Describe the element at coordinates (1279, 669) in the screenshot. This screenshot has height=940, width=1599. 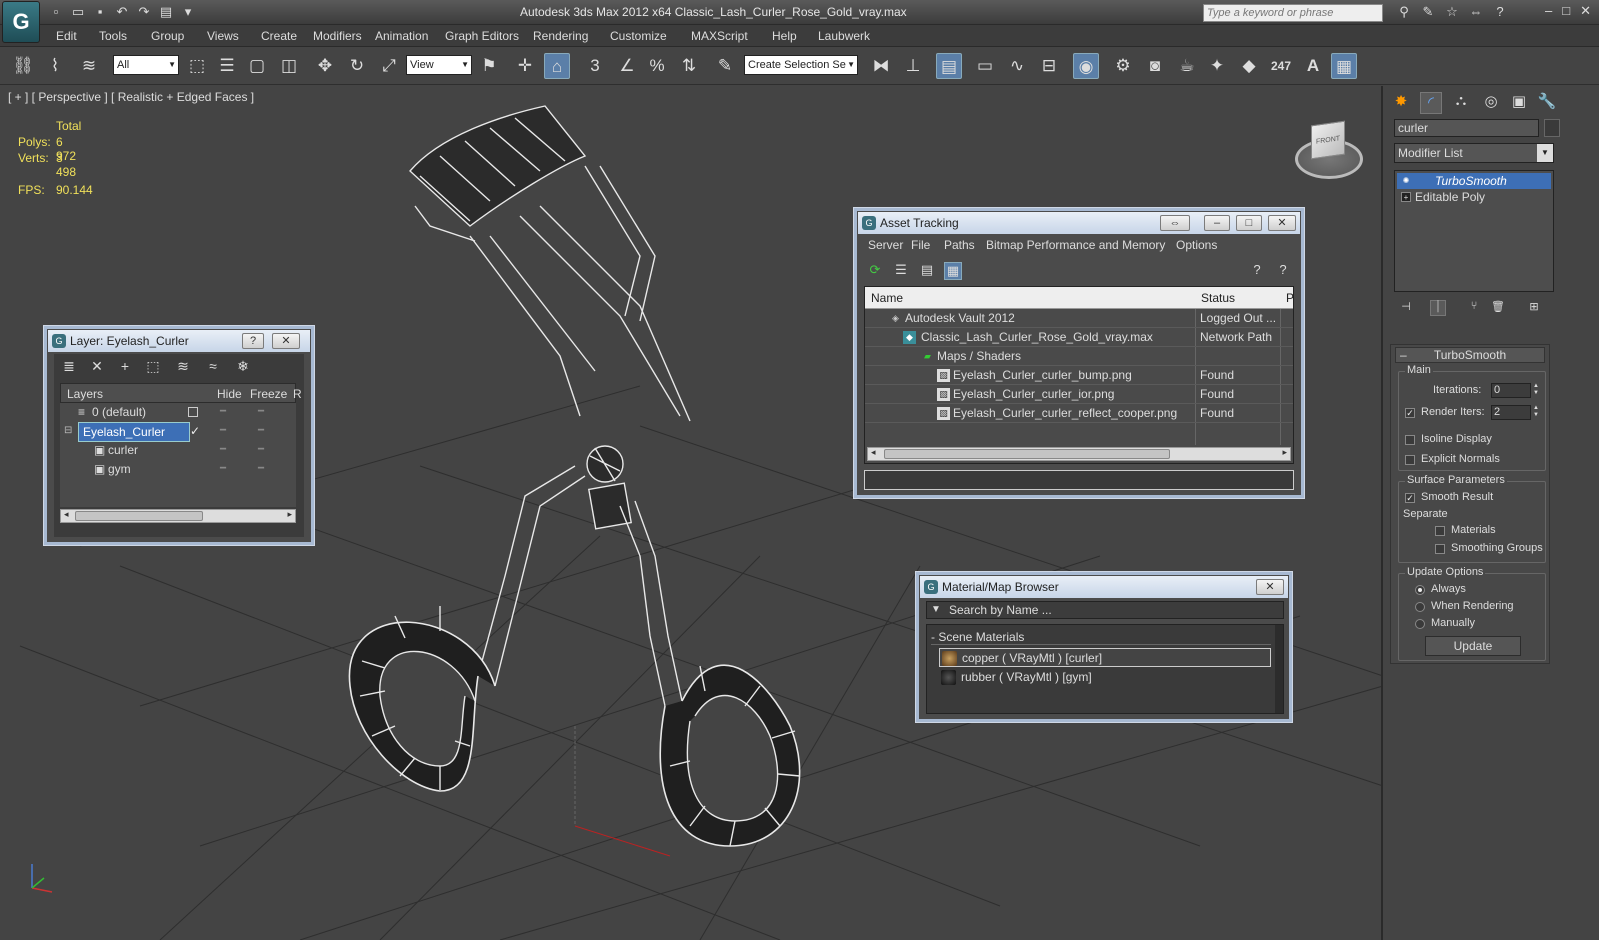
I see `material-vertical-scrollbar` at that location.